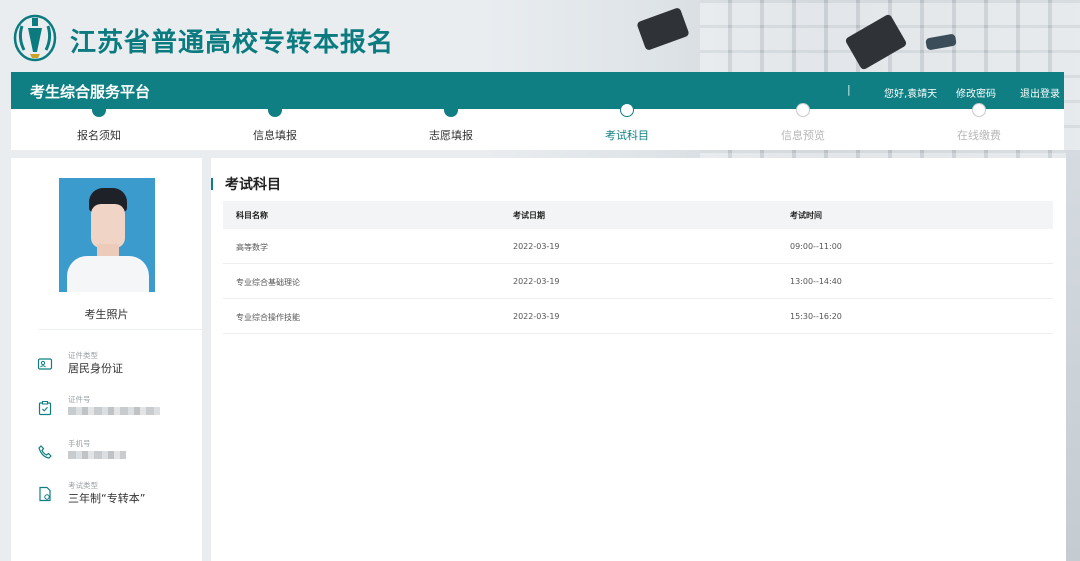  Describe the element at coordinates (529, 215) in the screenshot. I see `column-header-date: 考试日期` at that location.